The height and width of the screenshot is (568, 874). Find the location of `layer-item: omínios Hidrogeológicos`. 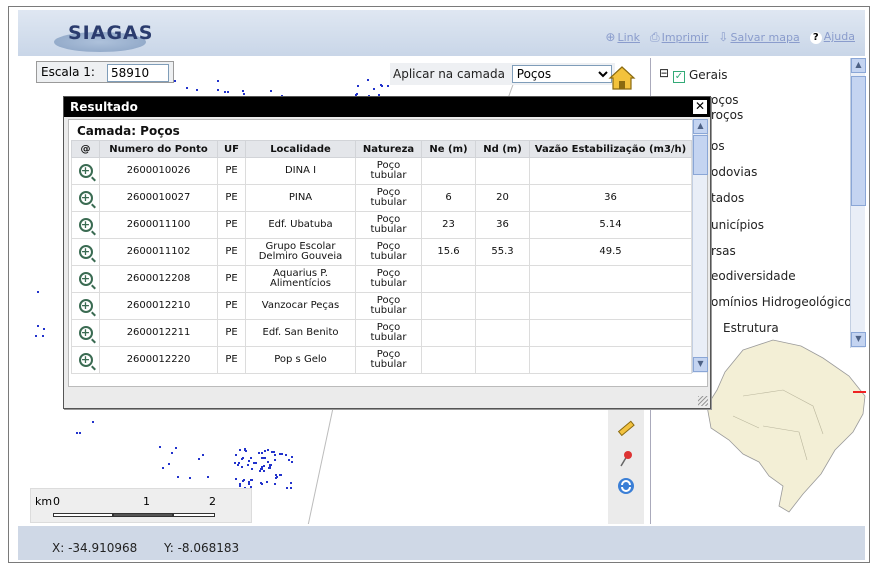

layer-item: omínios Hidrogeológicos is located at coordinates (784, 302).